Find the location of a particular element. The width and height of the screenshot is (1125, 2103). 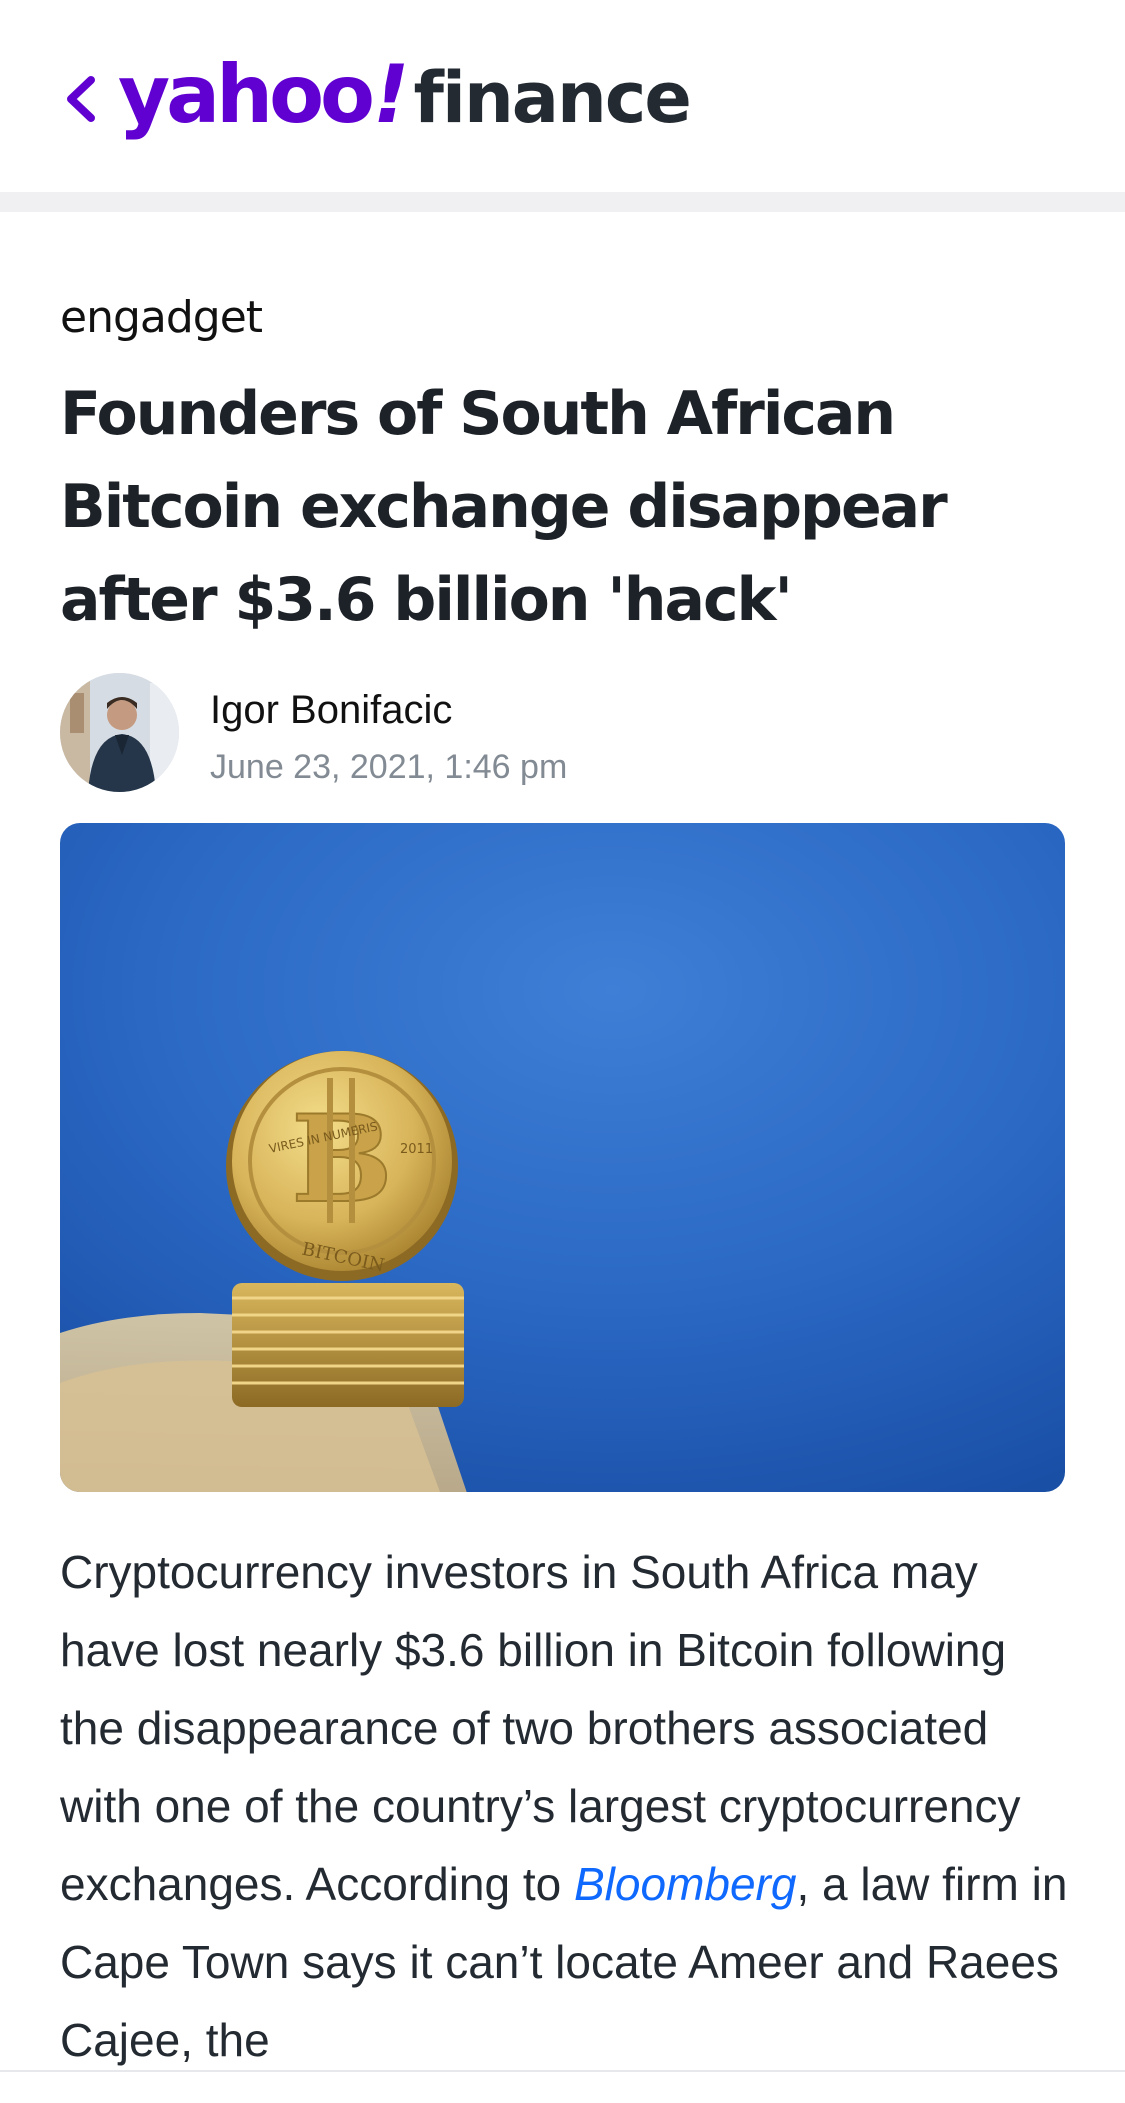

publish-date: June 23, 2021, 1:46 pm is located at coordinates (389, 767).